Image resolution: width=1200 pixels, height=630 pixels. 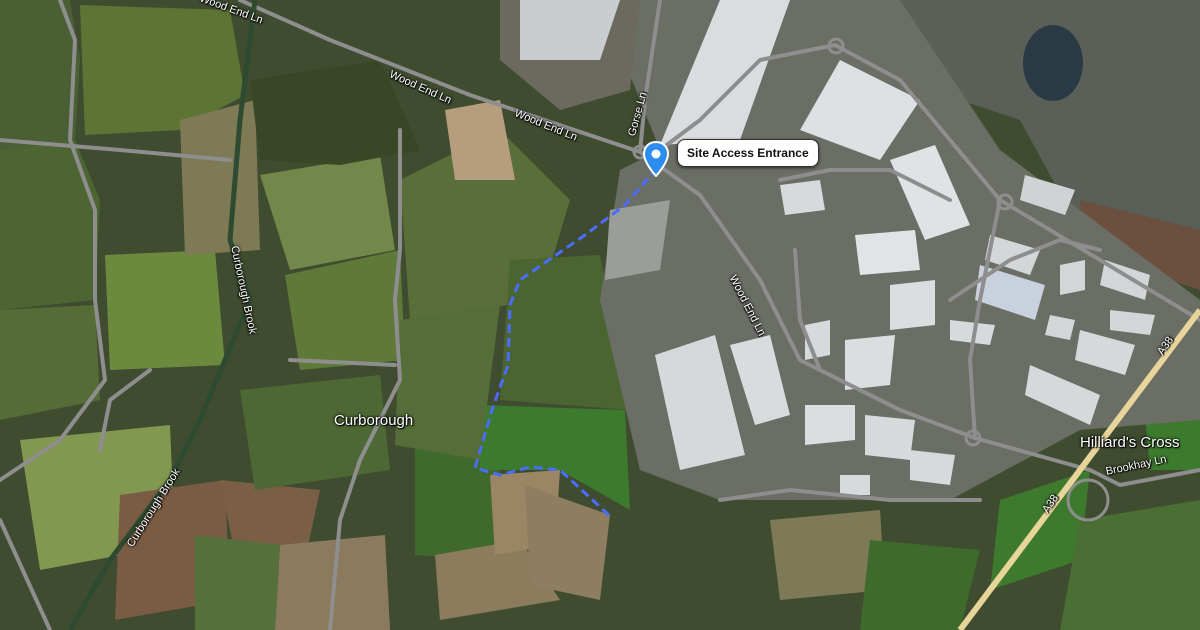 I want to click on place-label-curborough: Curborough, so click(x=374, y=420).